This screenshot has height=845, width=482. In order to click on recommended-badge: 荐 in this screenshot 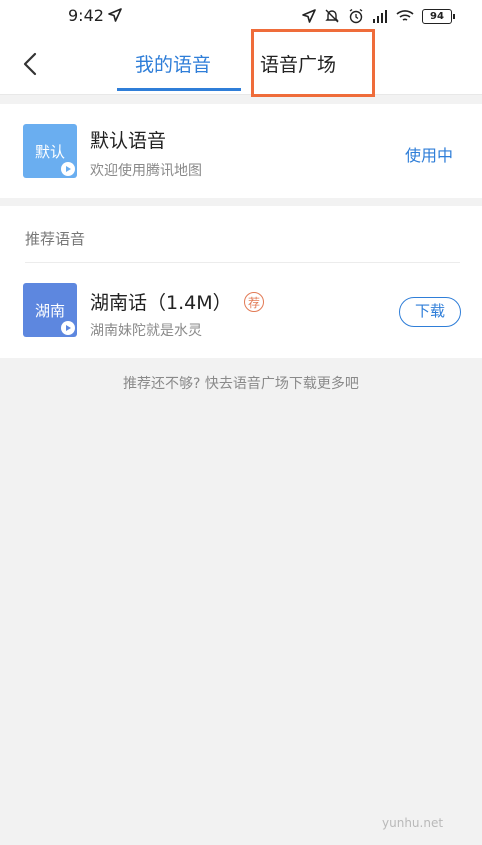, I will do `click(254, 302)`.